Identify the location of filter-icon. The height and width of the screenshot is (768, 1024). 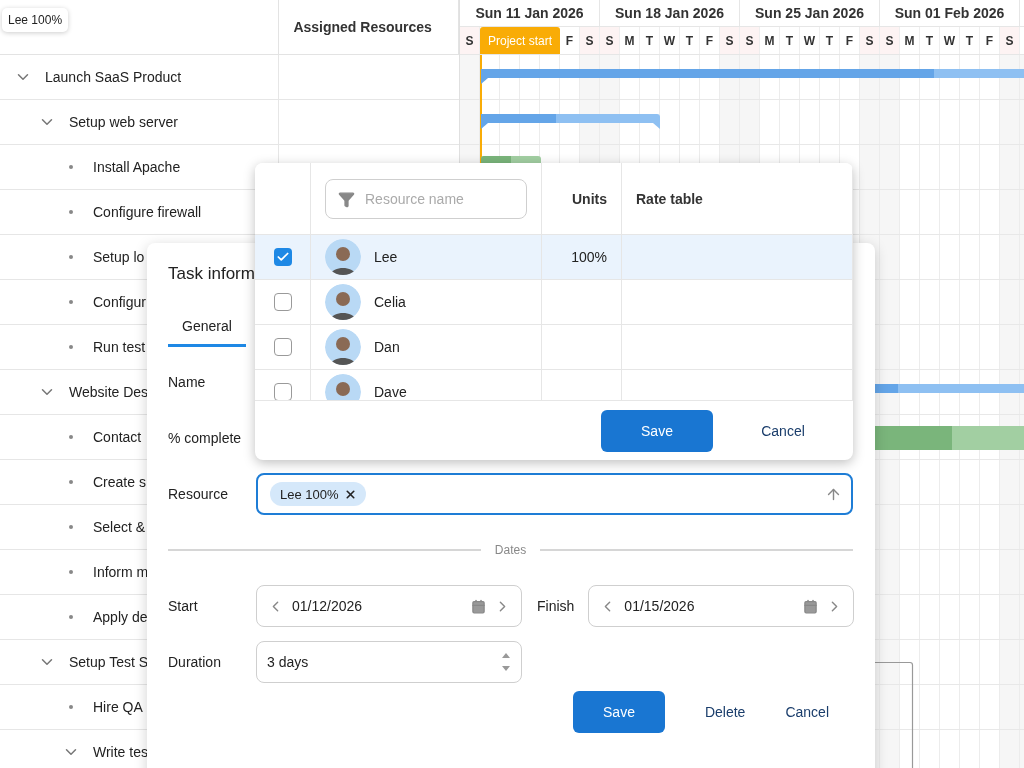
(346, 199).